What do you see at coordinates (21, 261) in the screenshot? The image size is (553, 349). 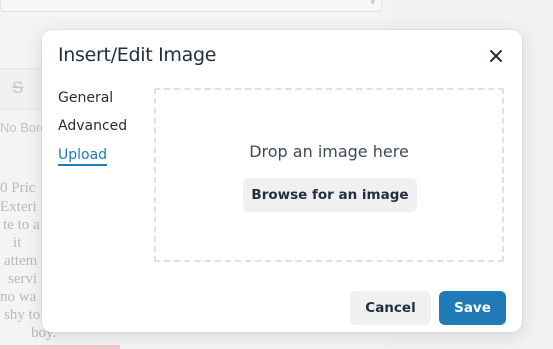 I see `editor-text-line: attem` at bounding box center [21, 261].